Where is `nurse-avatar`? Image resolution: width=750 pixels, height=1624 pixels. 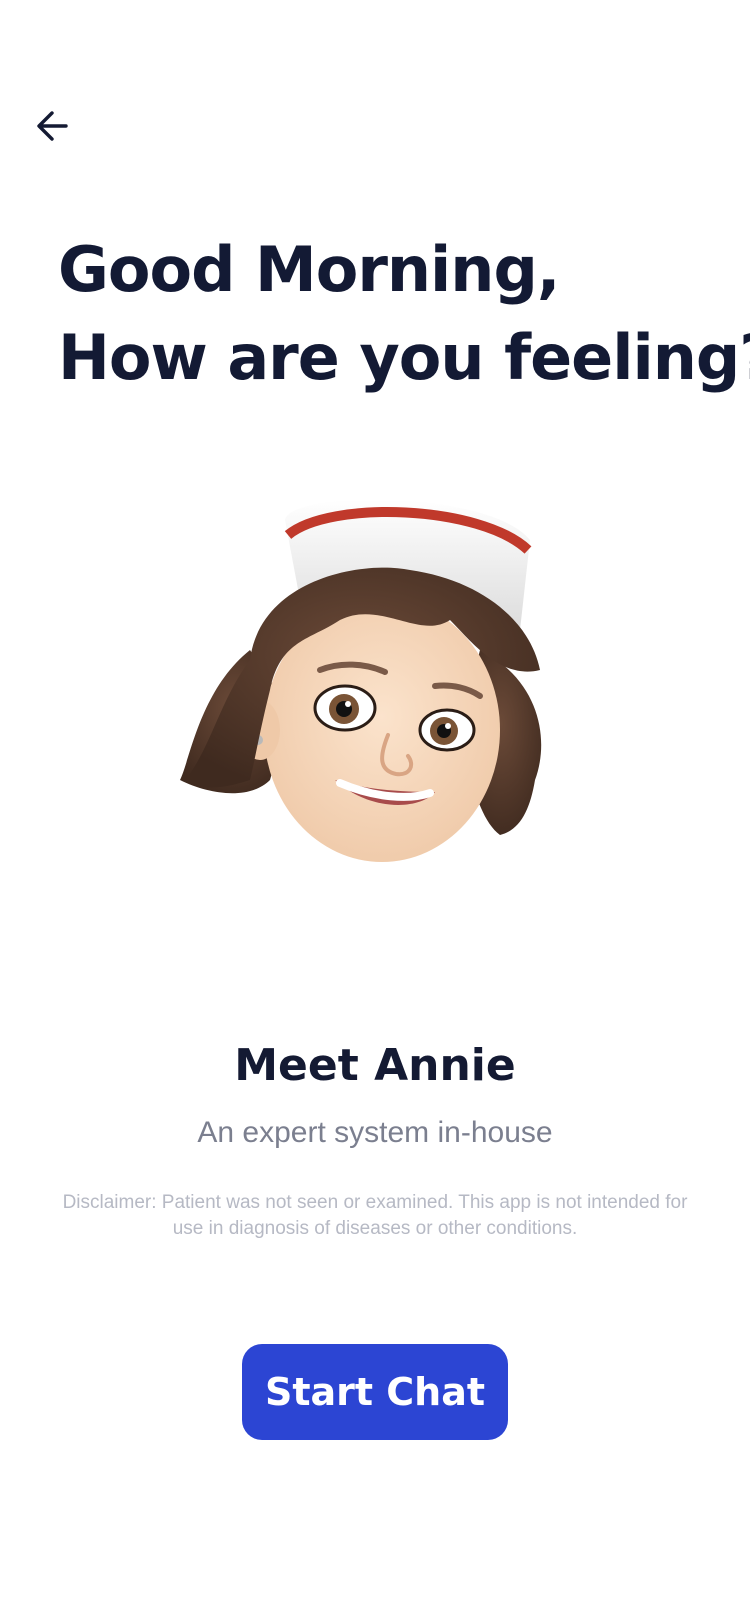
nurse-avatar is located at coordinates (370, 690).